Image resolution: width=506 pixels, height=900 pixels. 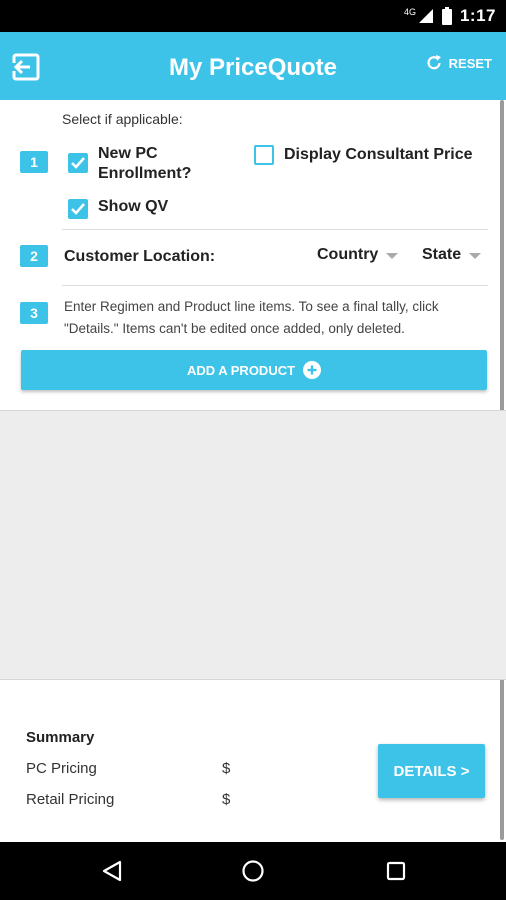 I want to click on new-pc-enrollment-label-line2: Enrollment?, so click(x=145, y=173).